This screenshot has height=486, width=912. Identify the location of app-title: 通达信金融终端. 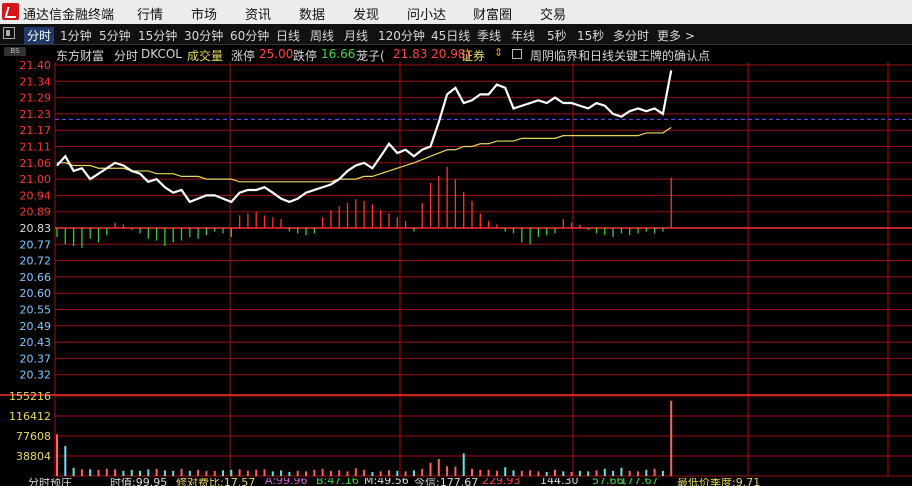
(69, 15).